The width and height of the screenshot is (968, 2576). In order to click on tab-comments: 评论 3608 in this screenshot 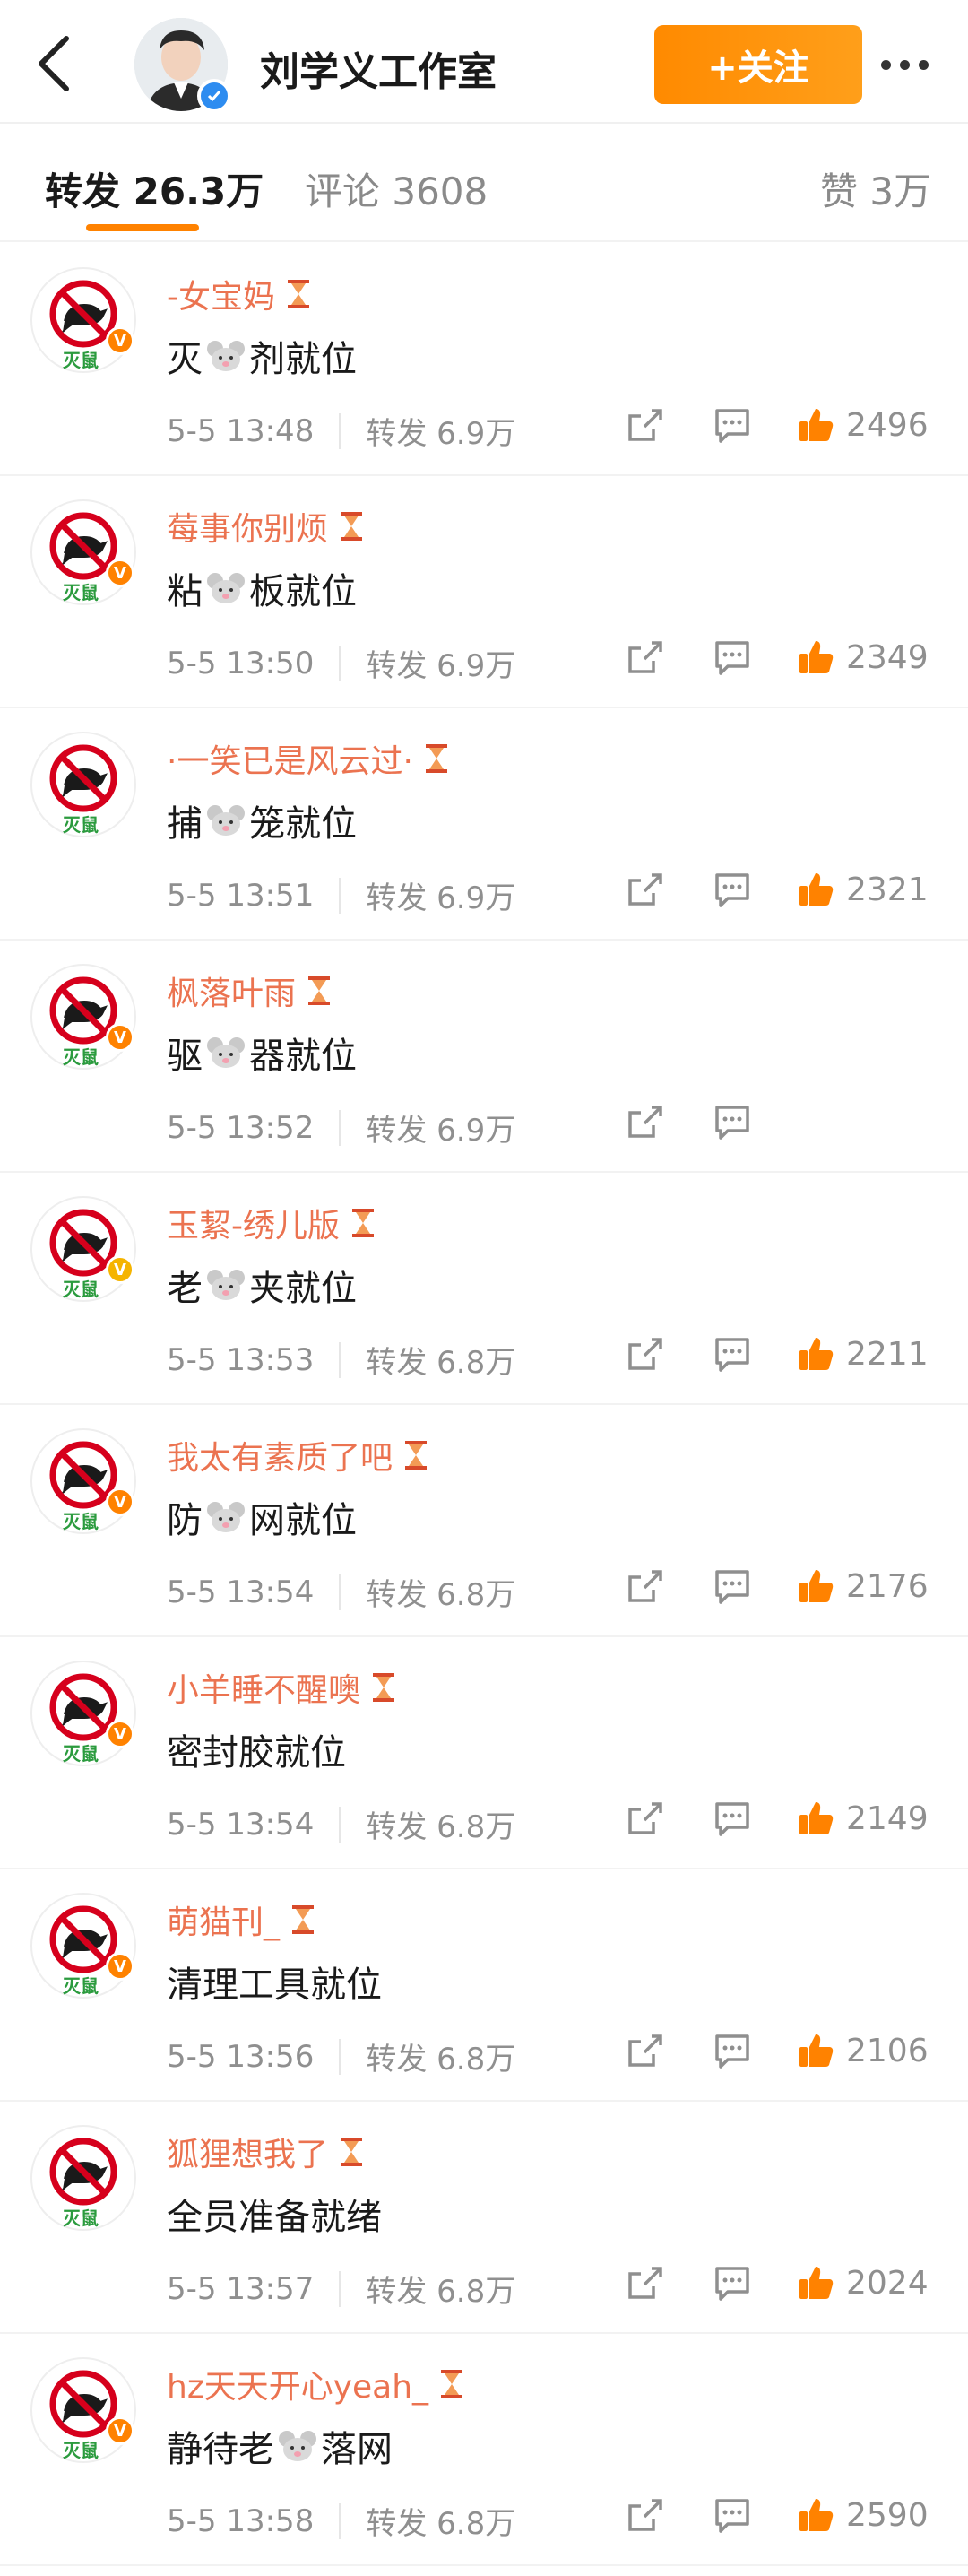, I will do `click(396, 188)`.